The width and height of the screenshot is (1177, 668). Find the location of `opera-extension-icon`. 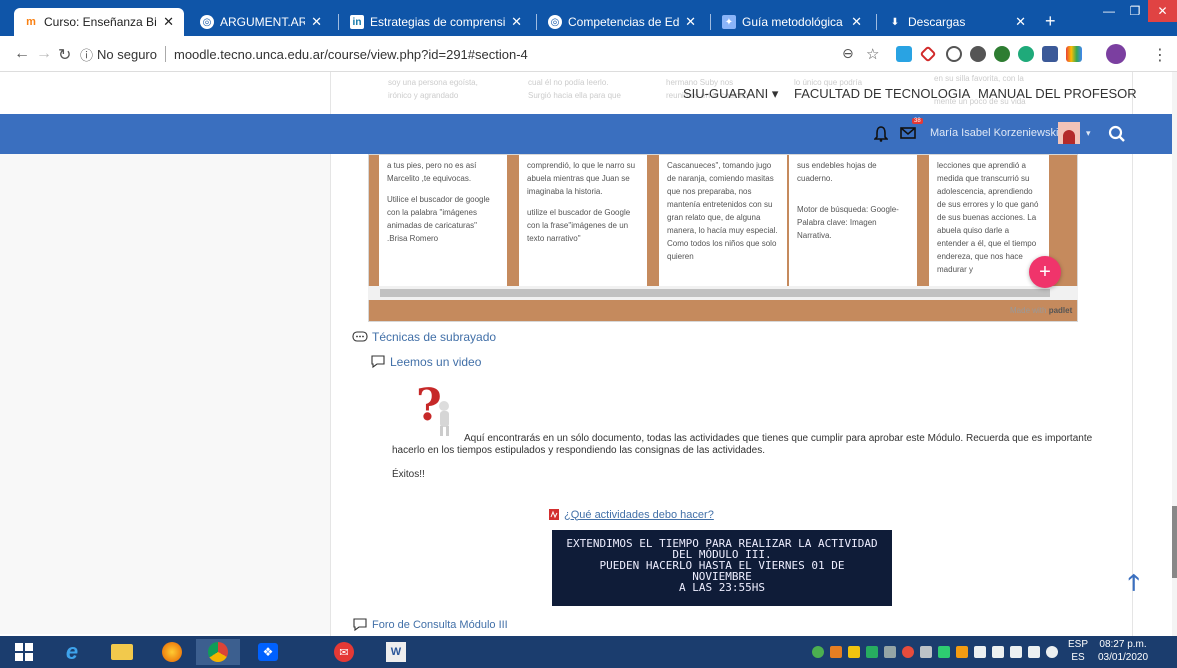

opera-extension-icon is located at coordinates (978, 54).